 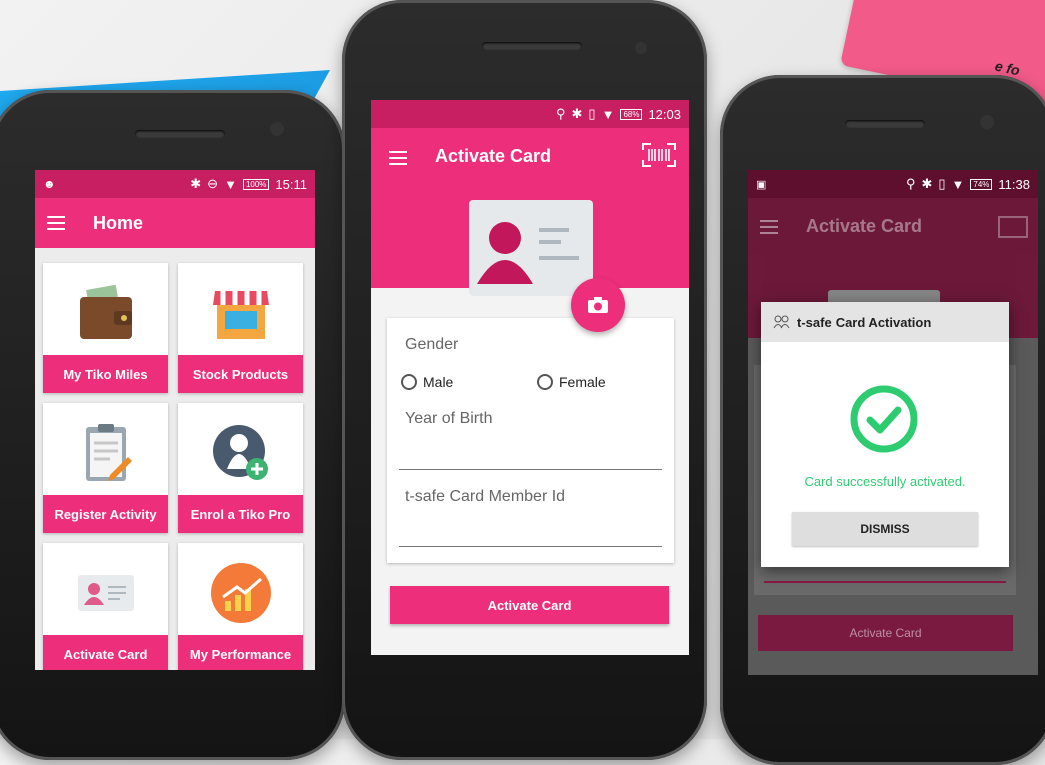 What do you see at coordinates (105, 374) in the screenshot?
I see `tile-label: My Tiko Miles` at bounding box center [105, 374].